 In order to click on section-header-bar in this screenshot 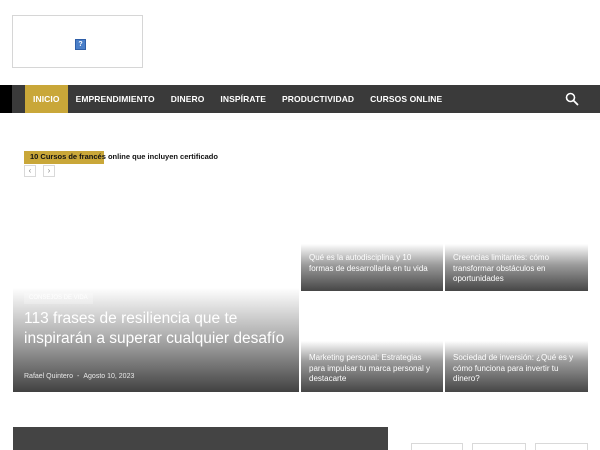, I will do `click(200, 438)`.